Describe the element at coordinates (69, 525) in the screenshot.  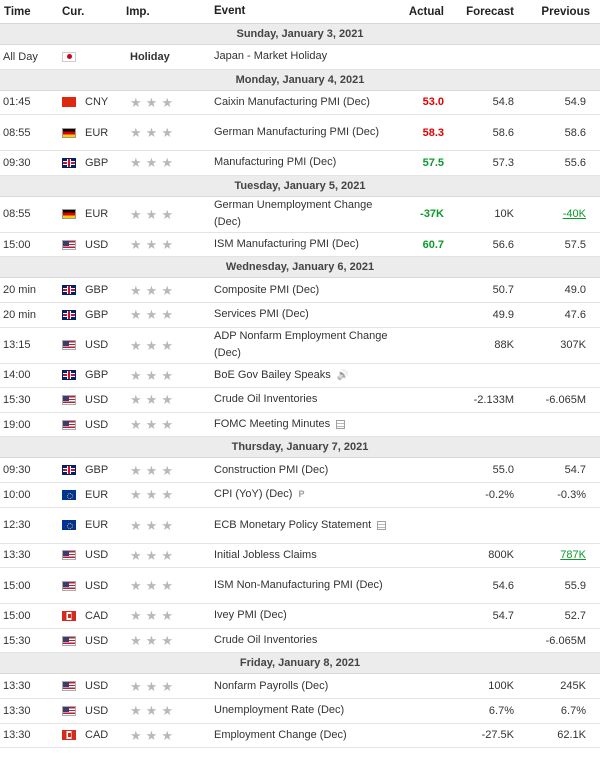
I see `eu-flag-icon` at that location.